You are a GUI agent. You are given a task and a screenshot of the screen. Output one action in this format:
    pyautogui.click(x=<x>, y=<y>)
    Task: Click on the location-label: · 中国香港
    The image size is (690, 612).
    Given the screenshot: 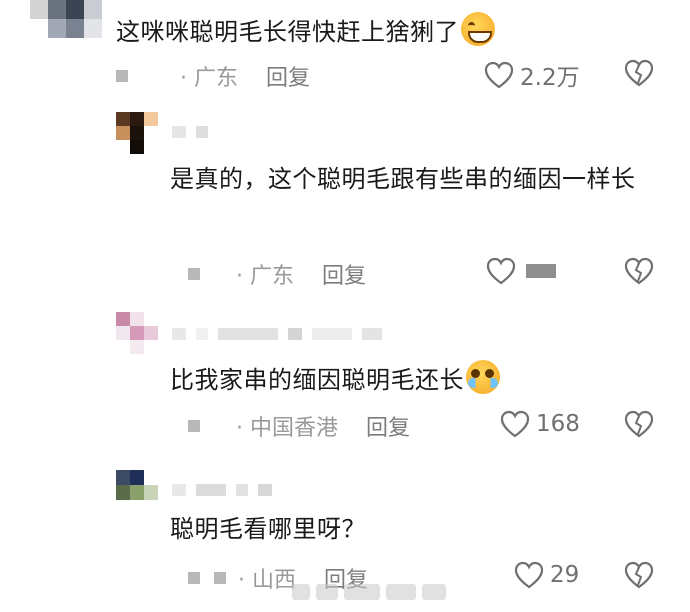 What is the action you would take?
    pyautogui.click(x=287, y=428)
    